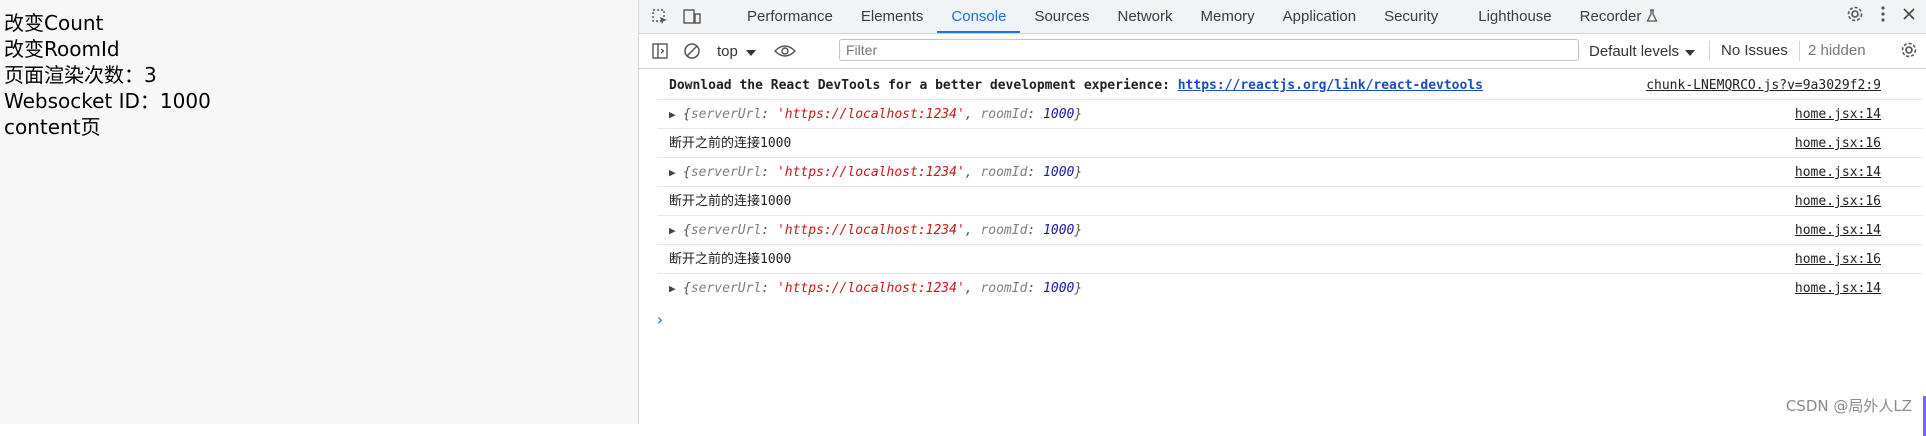  Describe the element at coordinates (1228, 16) in the screenshot. I see `tab-memory: Memory` at that location.